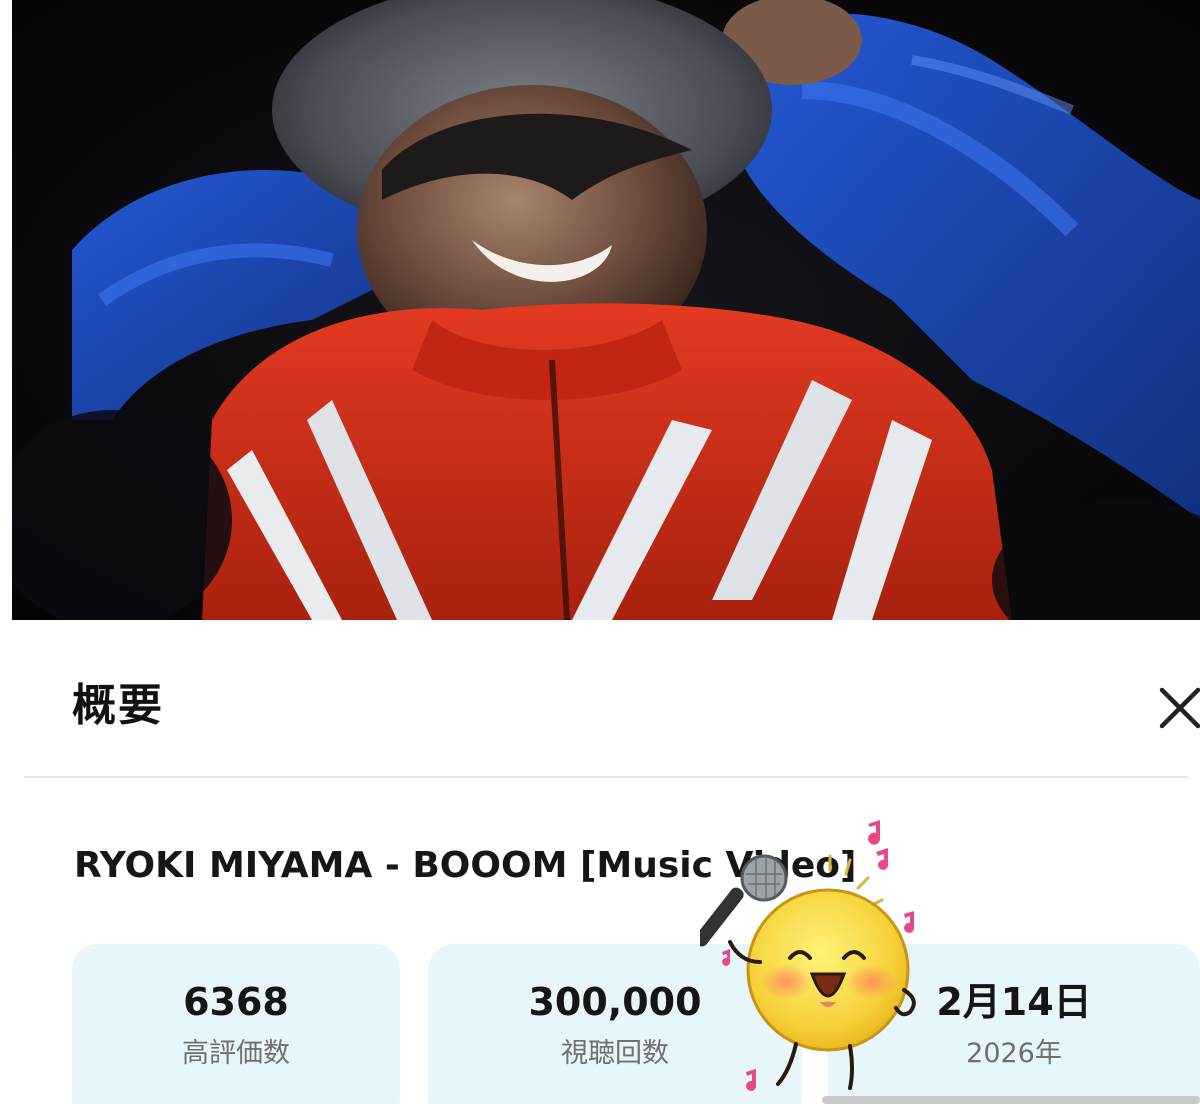 This screenshot has width=1200, height=1104. Describe the element at coordinates (1011, 1100) in the screenshot. I see `home-indicator` at that location.